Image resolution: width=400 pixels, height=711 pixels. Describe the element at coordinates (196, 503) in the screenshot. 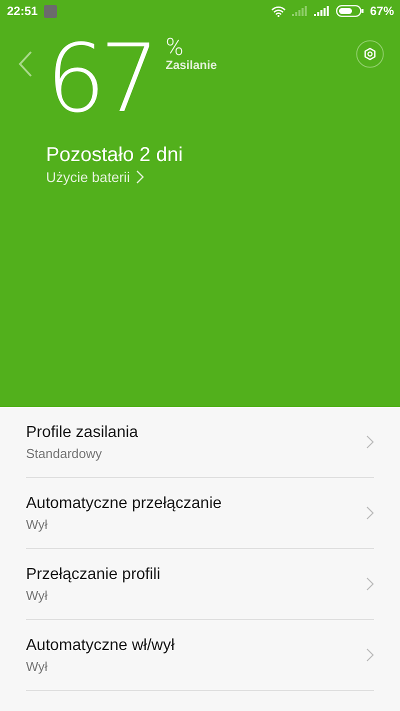

I see `setting-title: Automatyczne przełączanie` at that location.